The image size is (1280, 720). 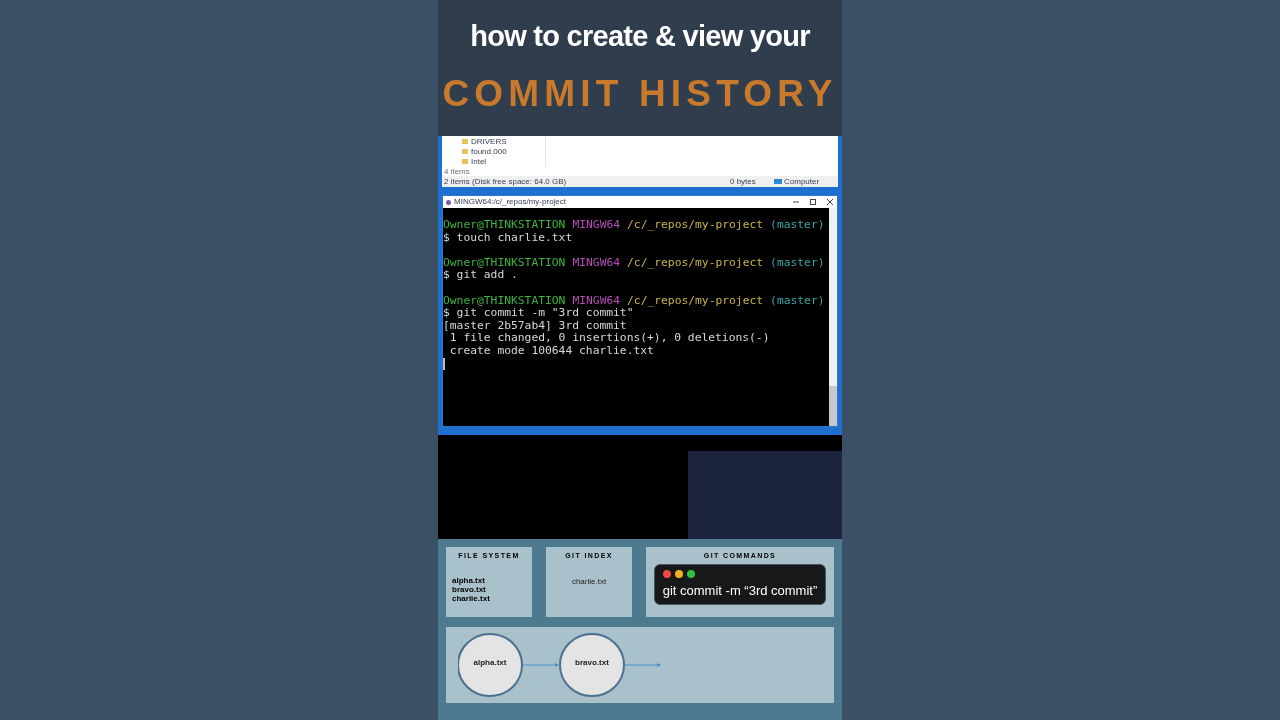 What do you see at coordinates (592, 662) in the screenshot?
I see `commit-label: bravo.txt` at bounding box center [592, 662].